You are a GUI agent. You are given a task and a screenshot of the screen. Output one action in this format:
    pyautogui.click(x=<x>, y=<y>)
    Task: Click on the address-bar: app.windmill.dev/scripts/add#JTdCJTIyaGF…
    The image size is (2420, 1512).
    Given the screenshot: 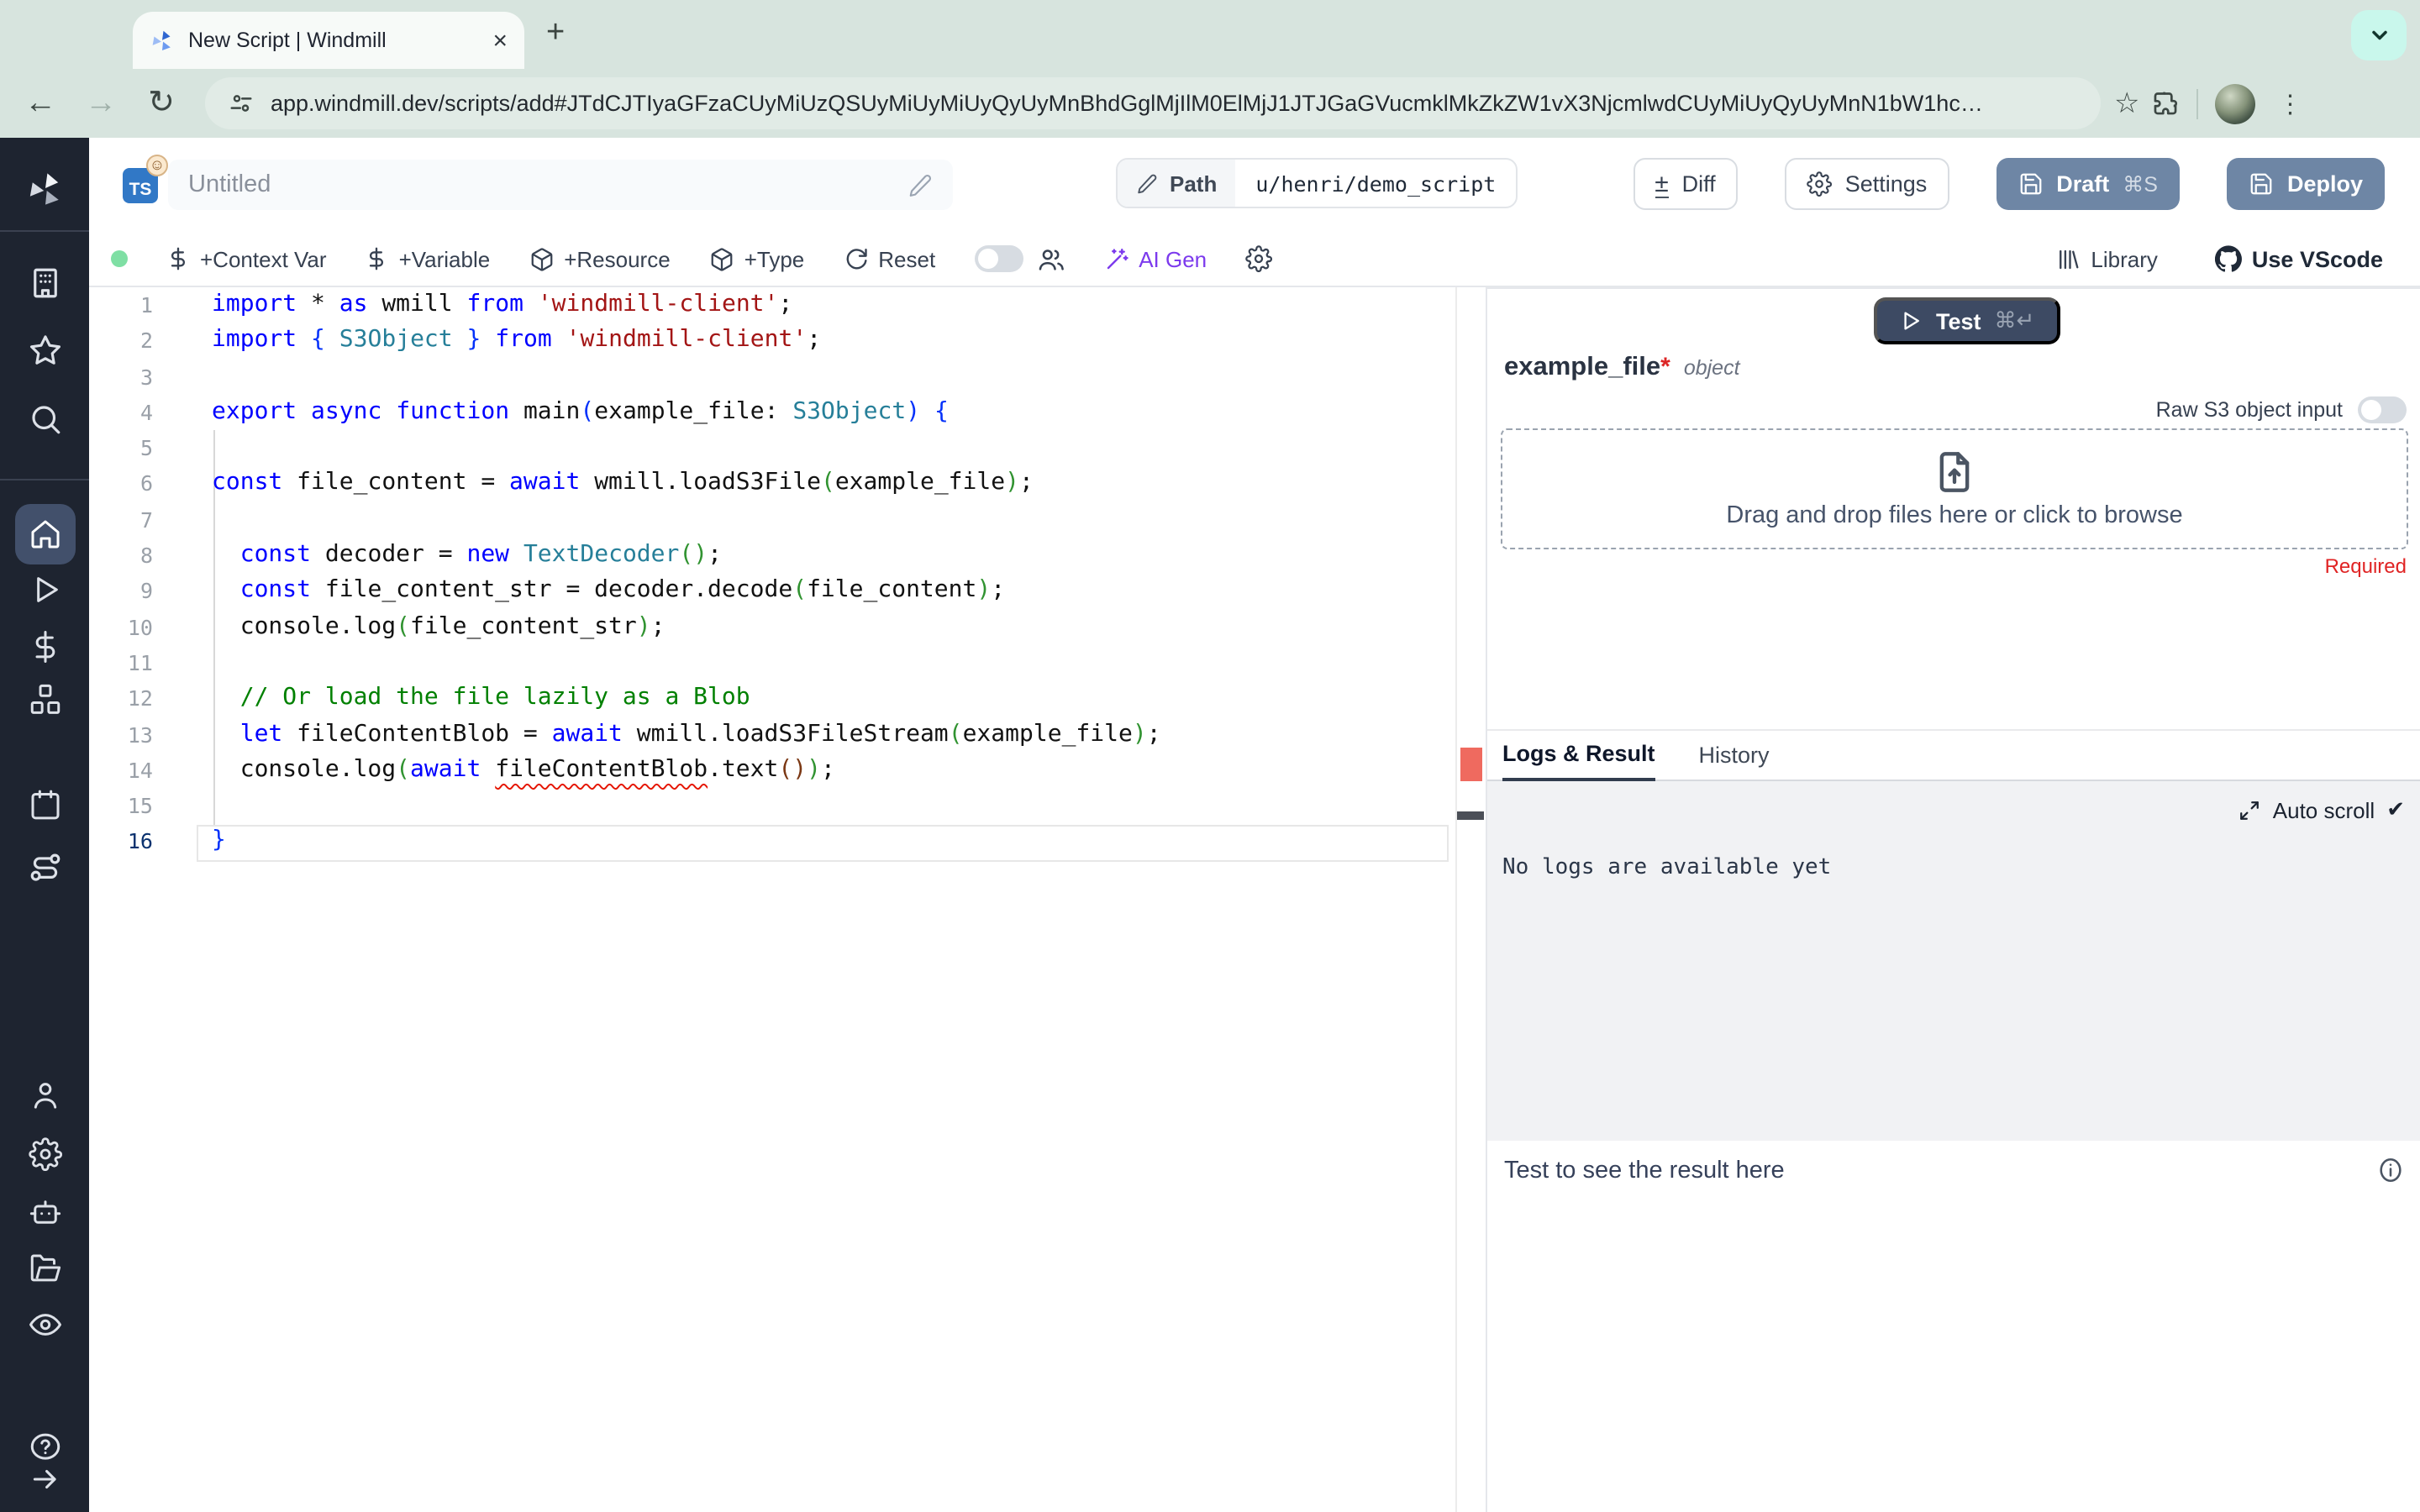 What is the action you would take?
    pyautogui.click(x=1153, y=103)
    